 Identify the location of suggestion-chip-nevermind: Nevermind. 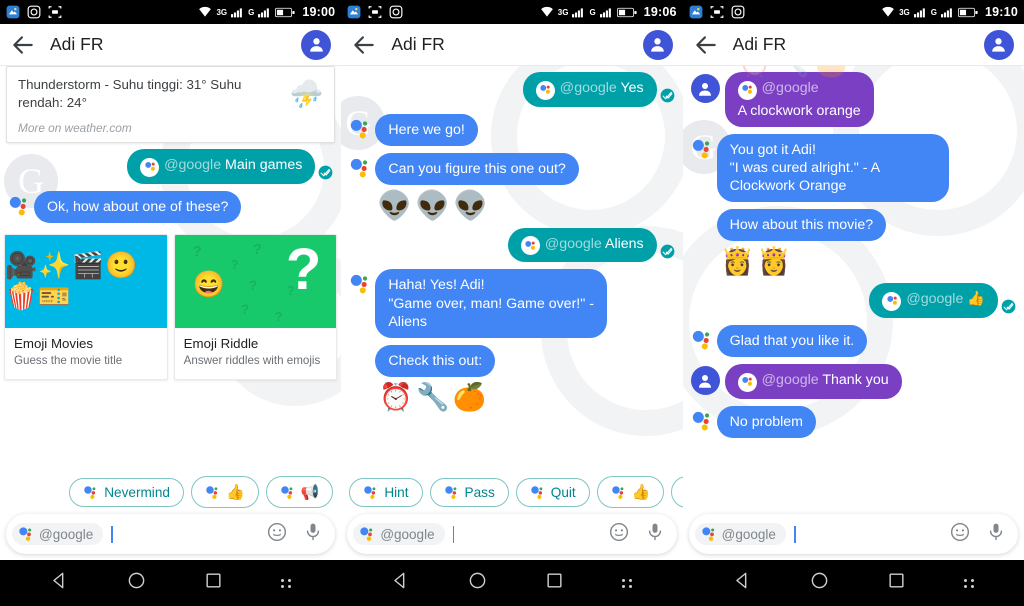
(126, 492).